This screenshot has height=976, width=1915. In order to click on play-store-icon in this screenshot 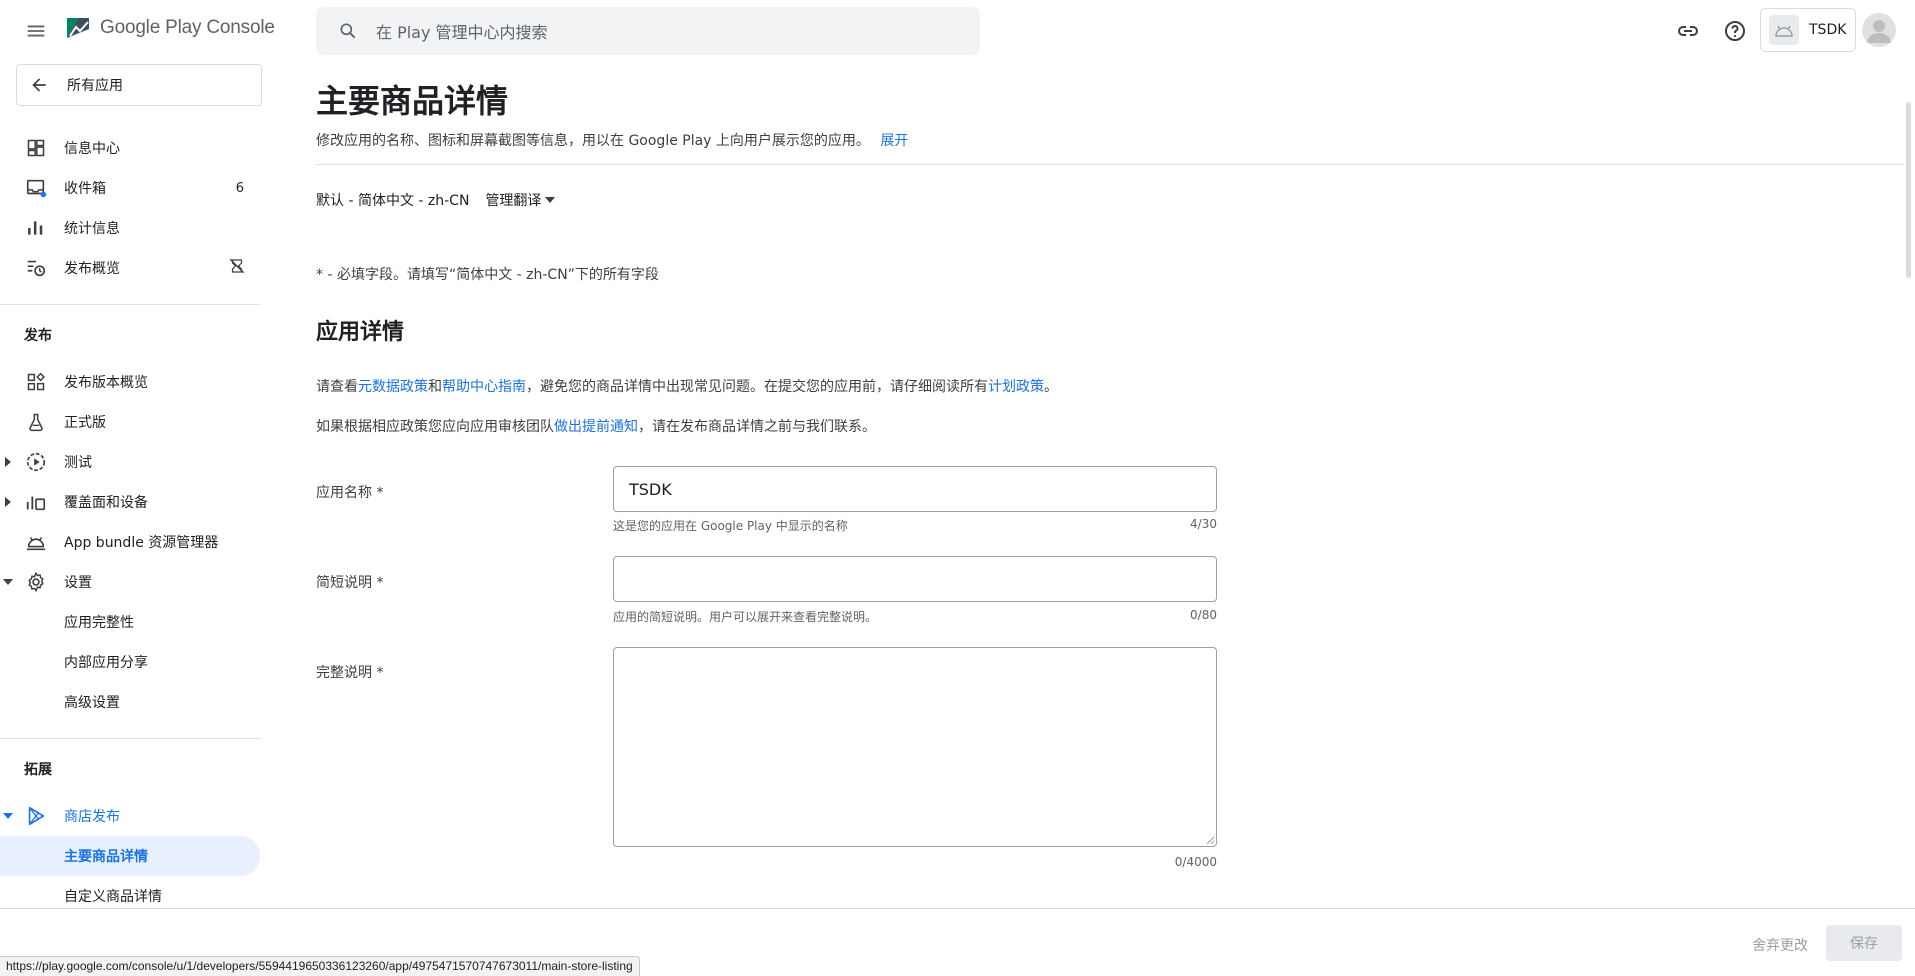, I will do `click(36, 816)`.